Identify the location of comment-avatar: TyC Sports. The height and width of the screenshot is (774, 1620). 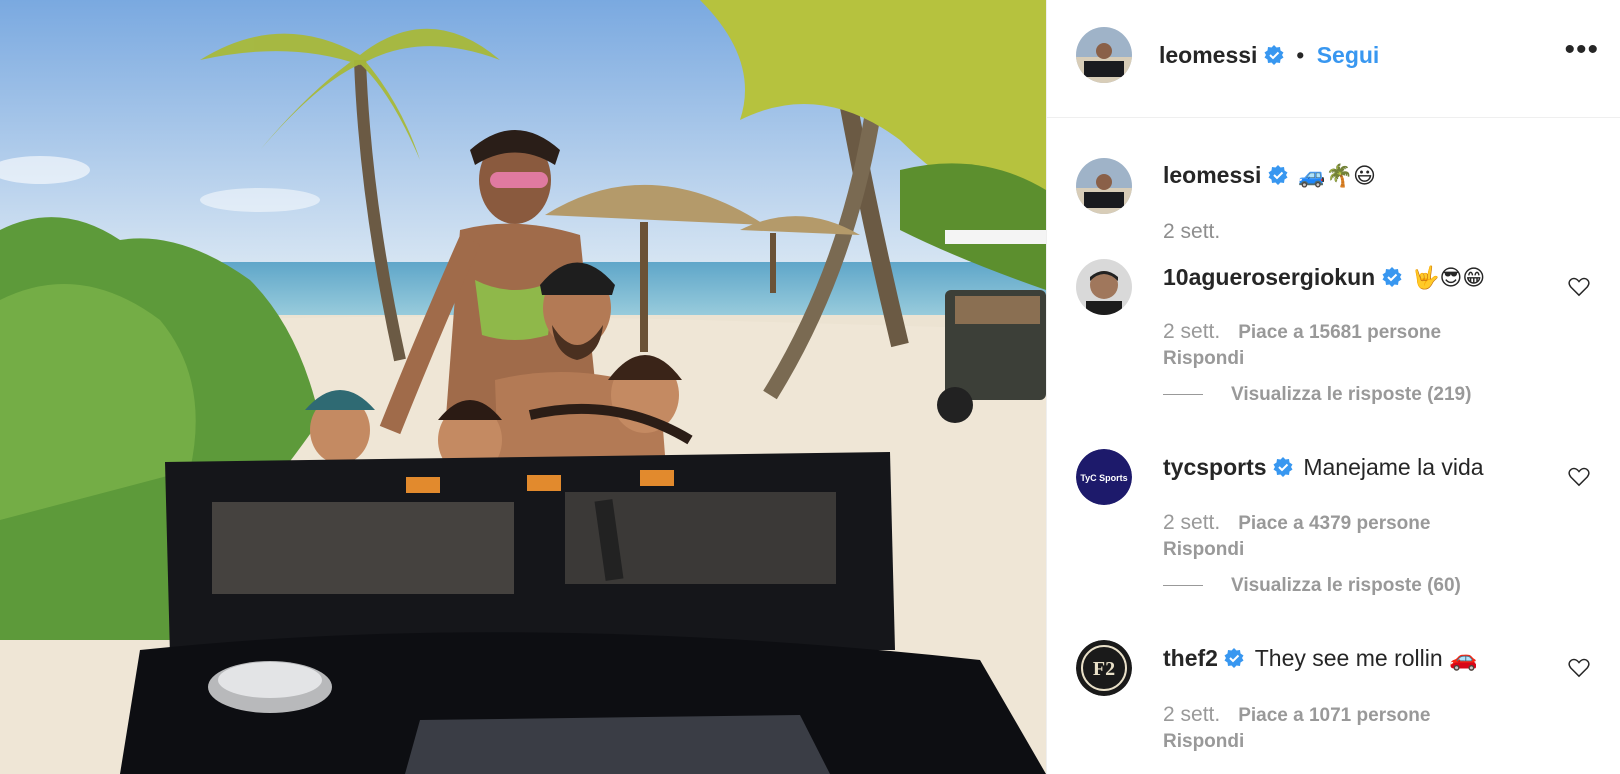
(1104, 477).